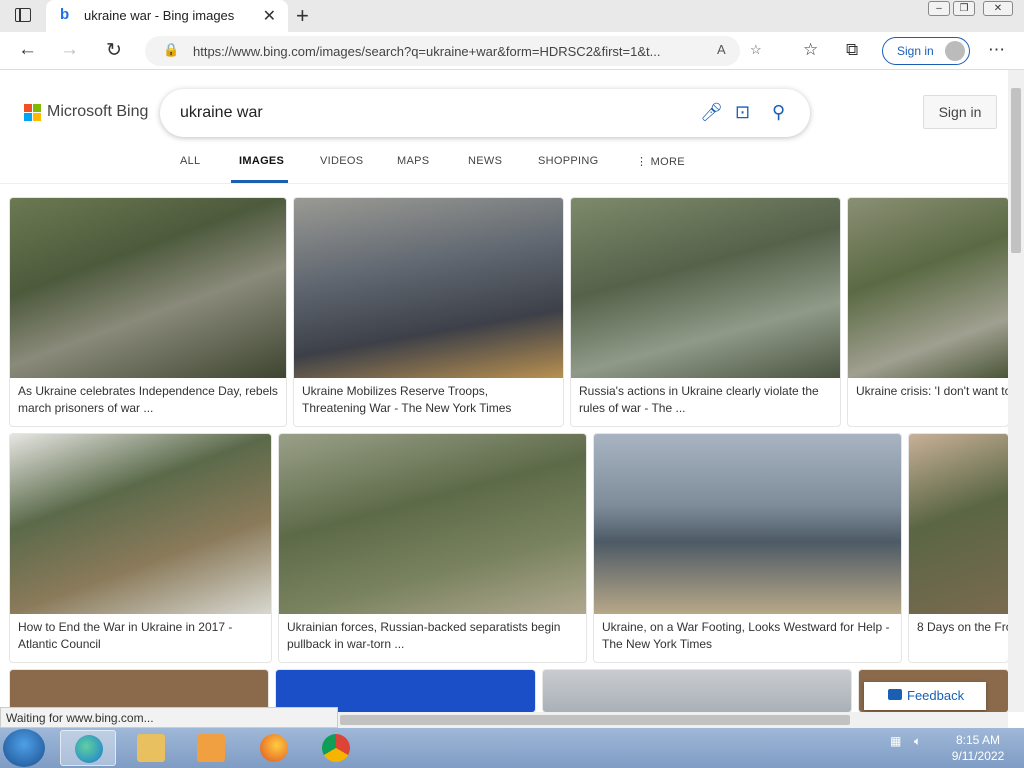 The width and height of the screenshot is (1024, 768). I want to click on tab-actions-icon, so click(23, 15).